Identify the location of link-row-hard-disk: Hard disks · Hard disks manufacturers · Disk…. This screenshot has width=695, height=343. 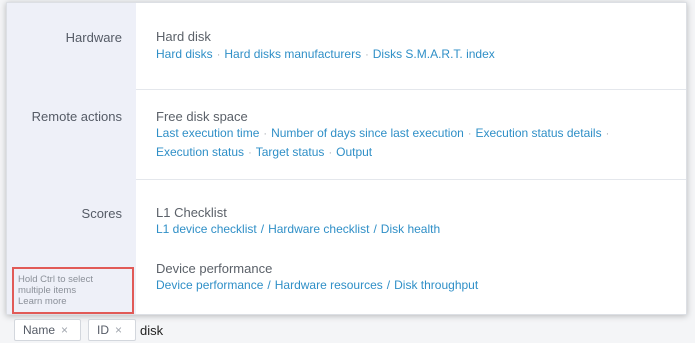
(325, 54).